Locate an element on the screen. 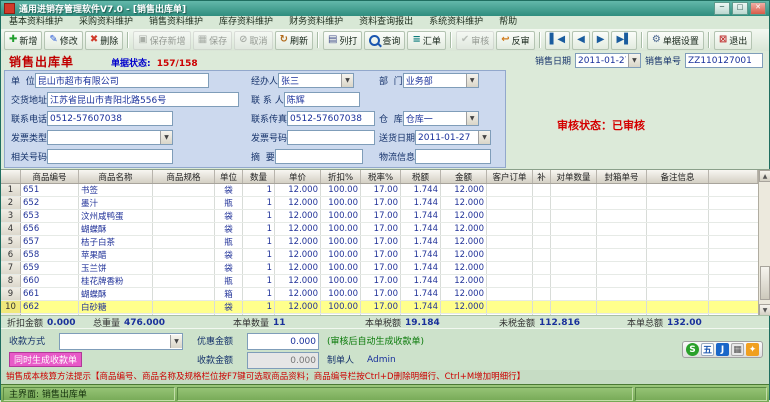 The image size is (770, 402). invoice-type-dropdown-icon: ▼ is located at coordinates (166, 137).